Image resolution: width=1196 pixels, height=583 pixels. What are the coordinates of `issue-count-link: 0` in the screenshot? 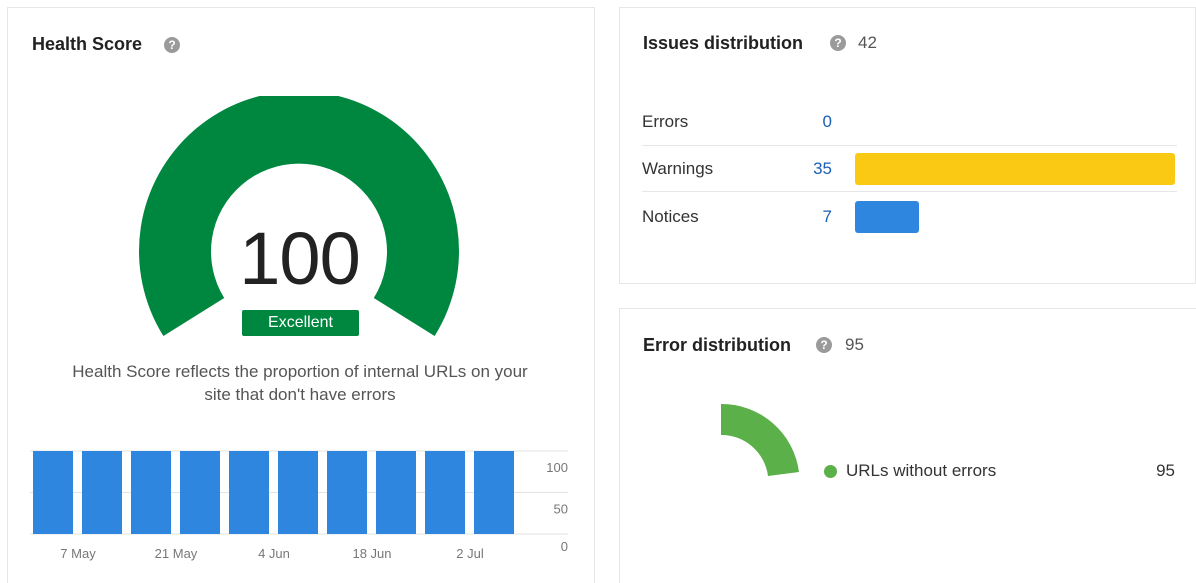 It's located at (812, 122).